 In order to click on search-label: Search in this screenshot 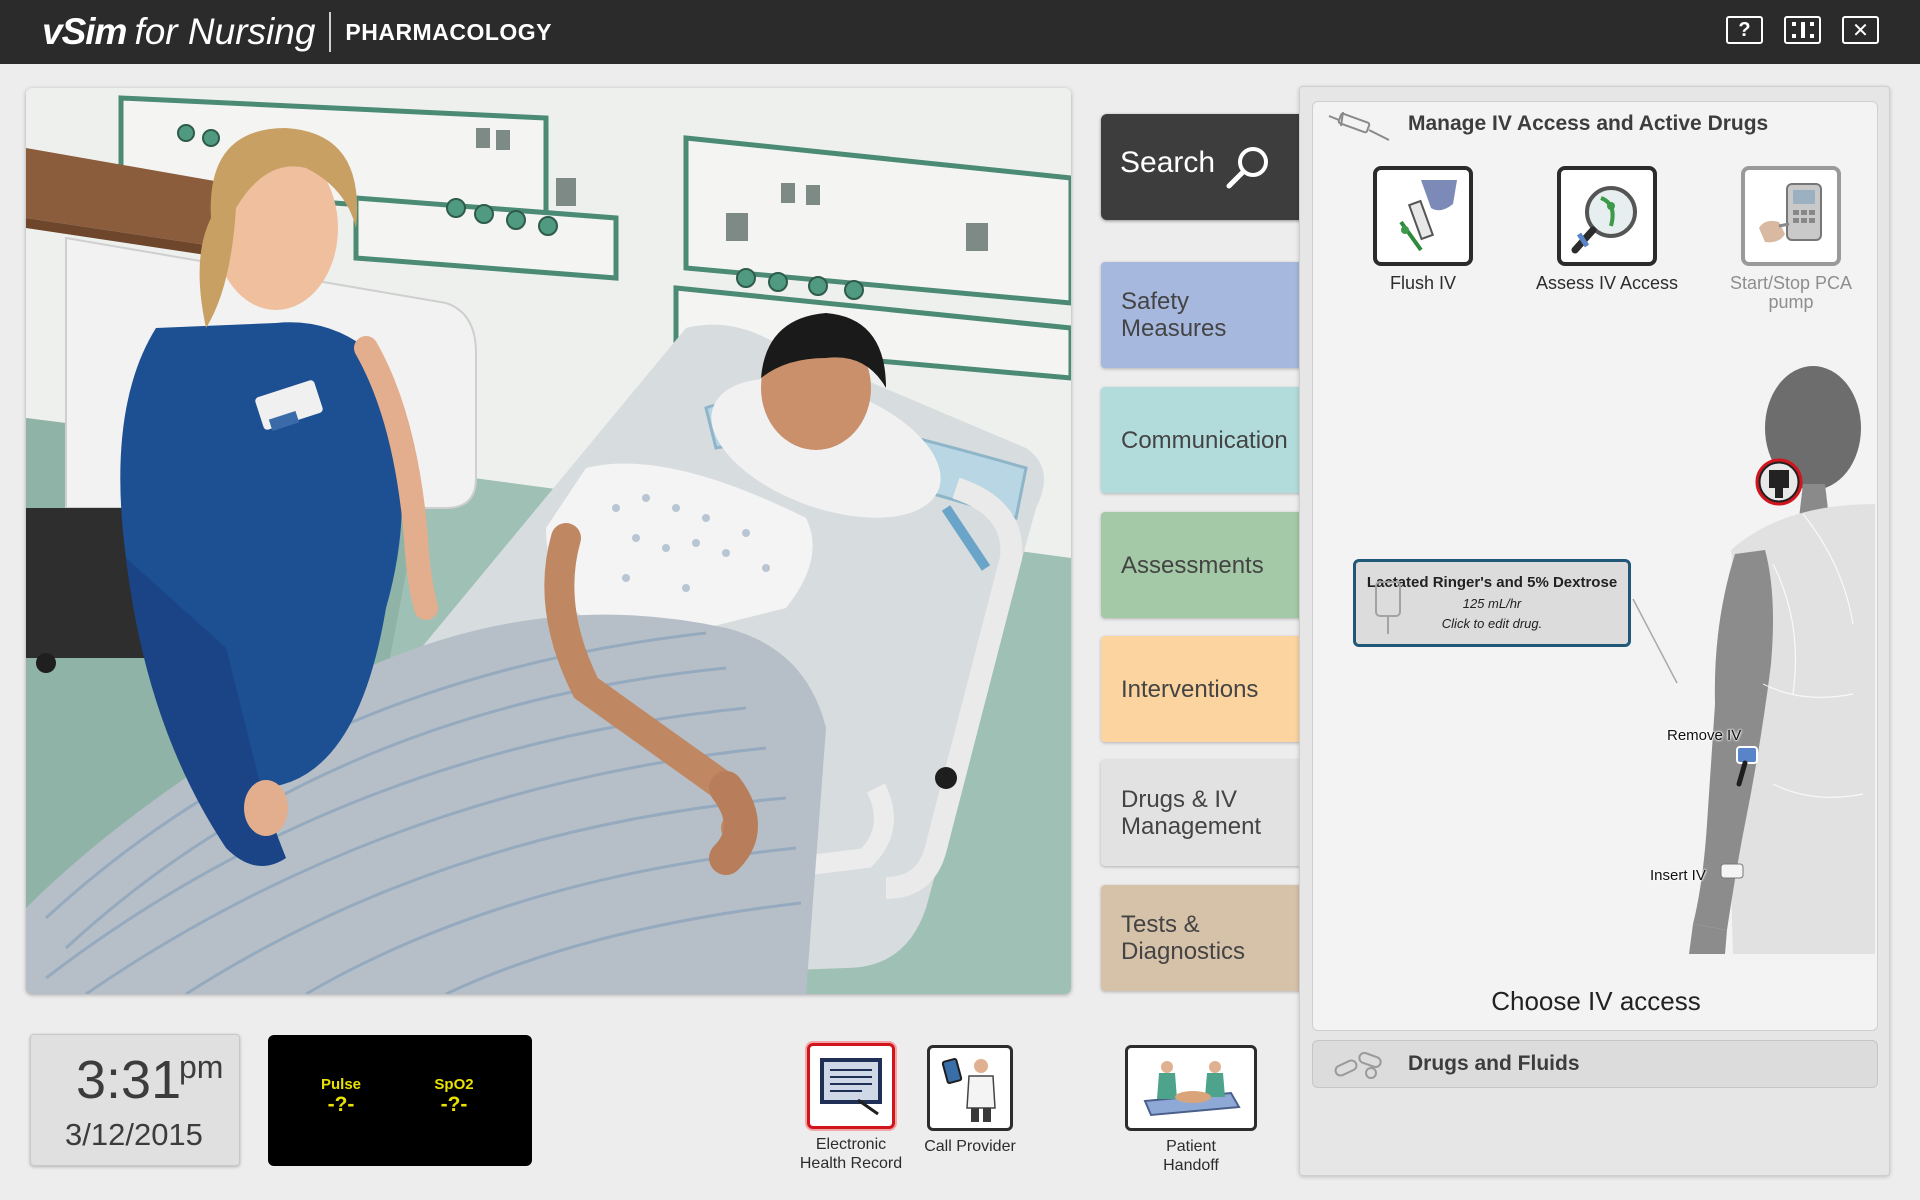, I will do `click(1168, 162)`.